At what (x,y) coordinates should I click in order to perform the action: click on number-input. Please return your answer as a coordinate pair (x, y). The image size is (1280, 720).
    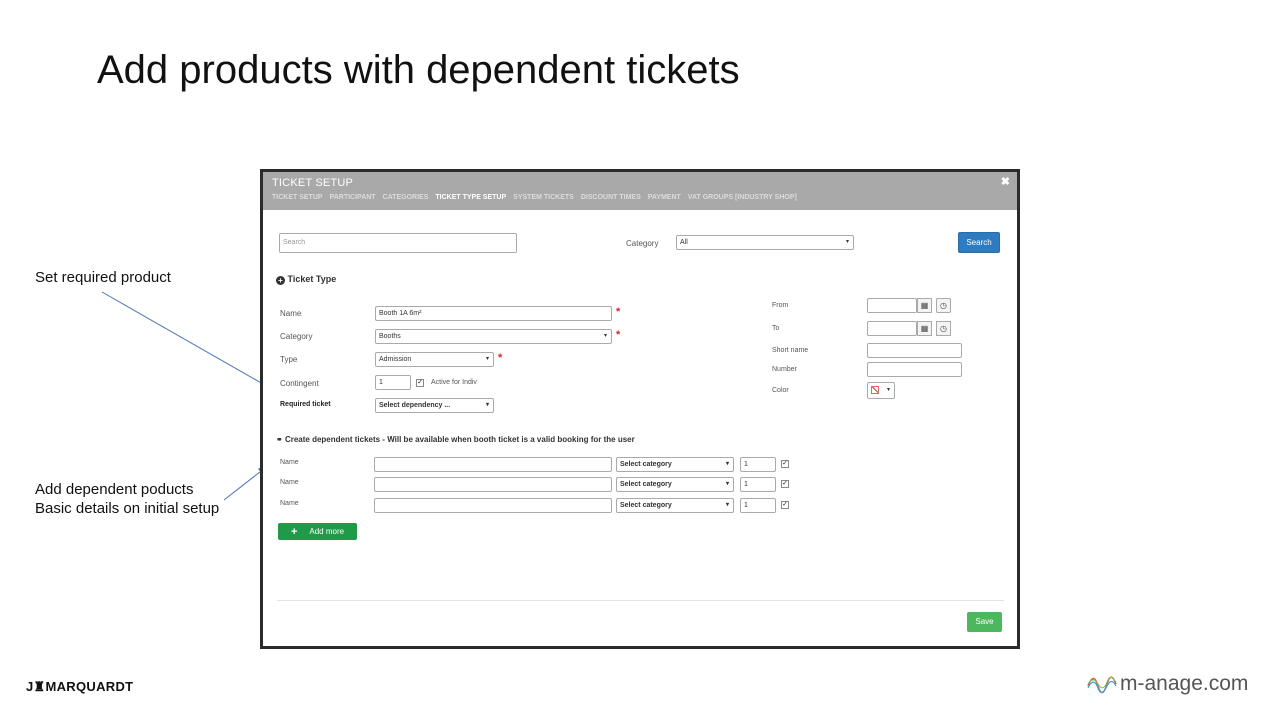
    Looking at the image, I should click on (914, 369).